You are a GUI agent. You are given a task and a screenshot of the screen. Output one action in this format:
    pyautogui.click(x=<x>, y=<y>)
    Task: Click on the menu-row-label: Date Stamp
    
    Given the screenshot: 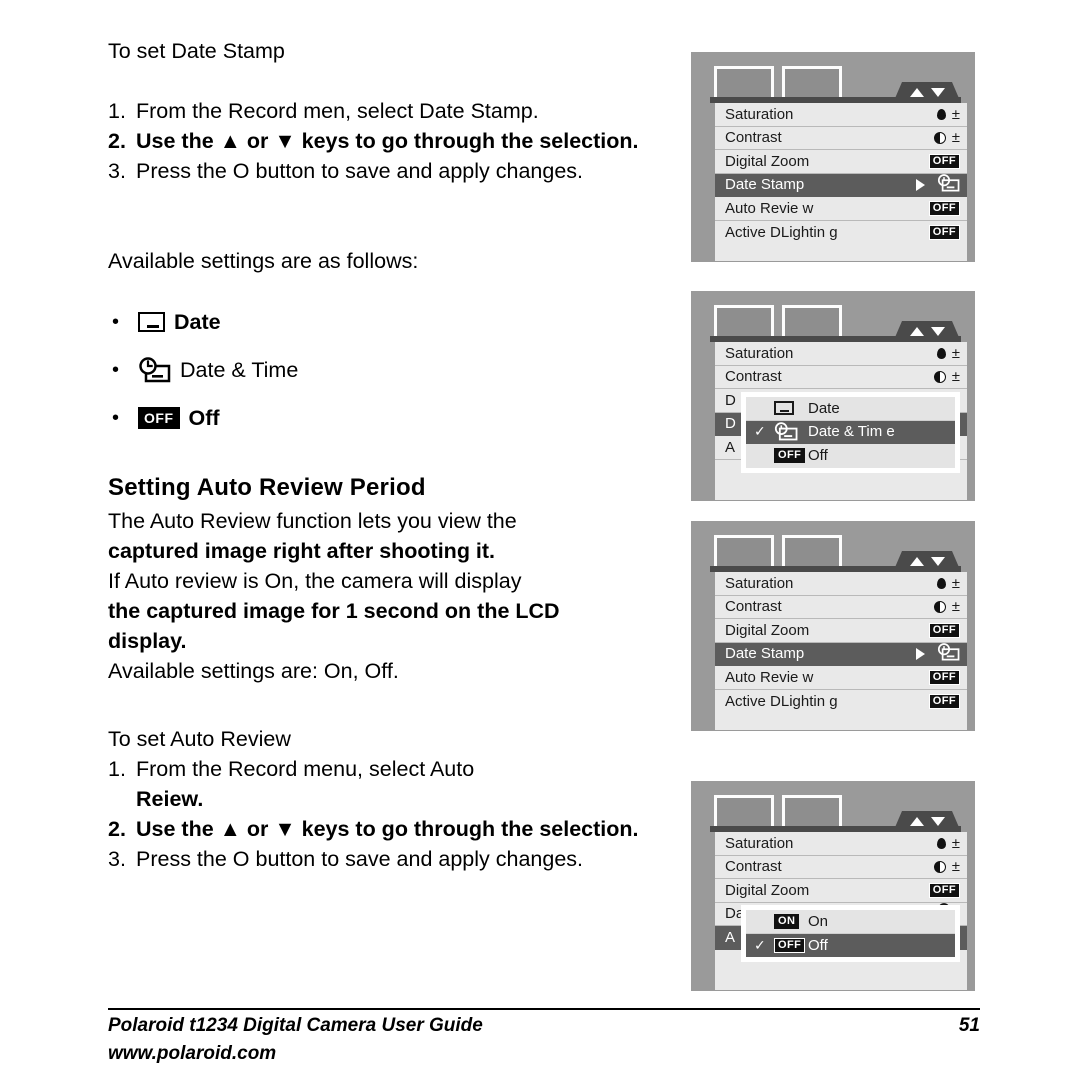 What is the action you would take?
    pyautogui.click(x=765, y=654)
    